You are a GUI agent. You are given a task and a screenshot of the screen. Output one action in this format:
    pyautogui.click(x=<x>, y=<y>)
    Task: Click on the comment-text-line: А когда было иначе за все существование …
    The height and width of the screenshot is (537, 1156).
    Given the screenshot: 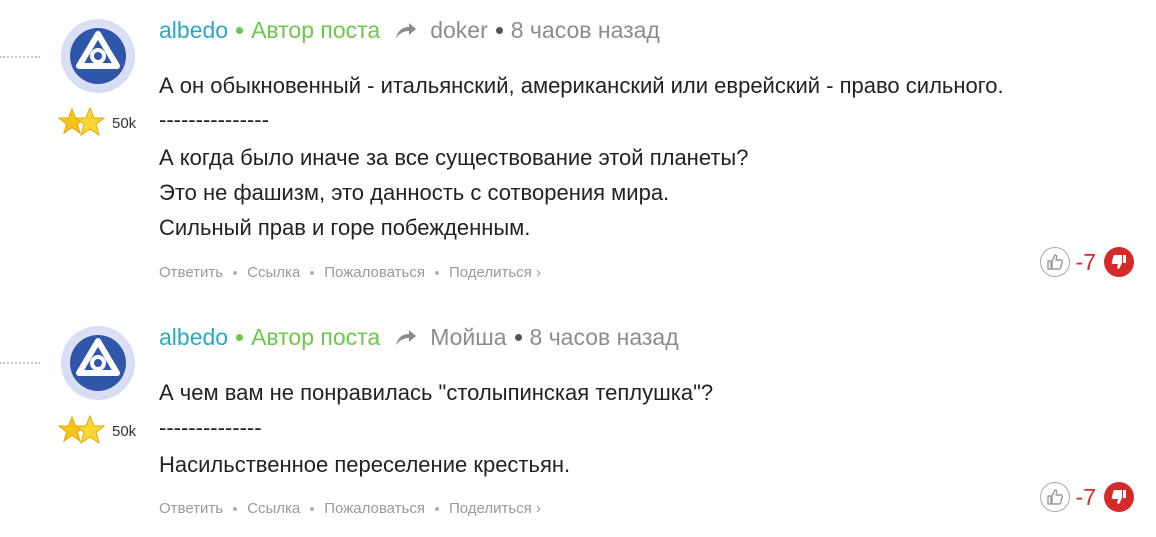 What is the action you would take?
    pyautogui.click(x=454, y=157)
    